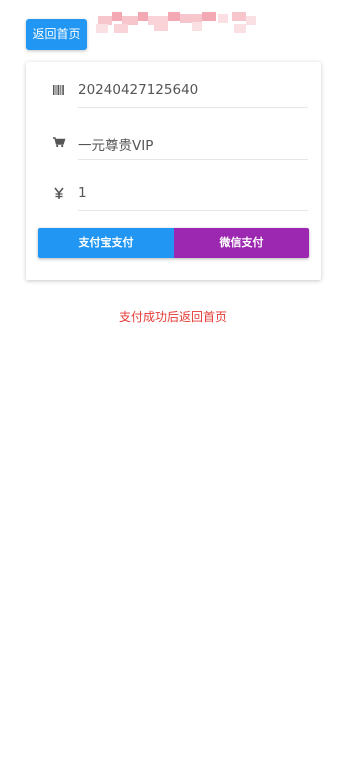  What do you see at coordinates (59, 193) in the screenshot?
I see `yuan-icon` at bounding box center [59, 193].